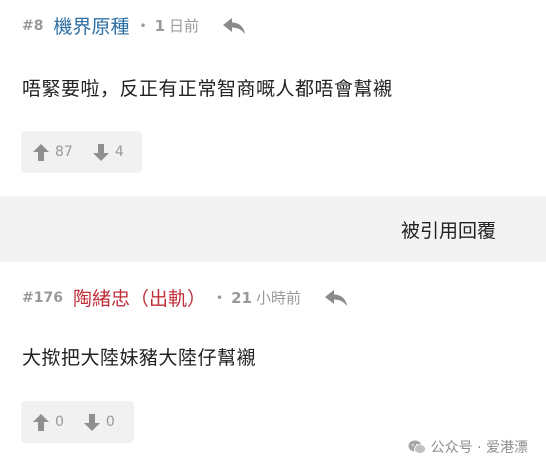  I want to click on timestamp-unit: 日前, so click(184, 26).